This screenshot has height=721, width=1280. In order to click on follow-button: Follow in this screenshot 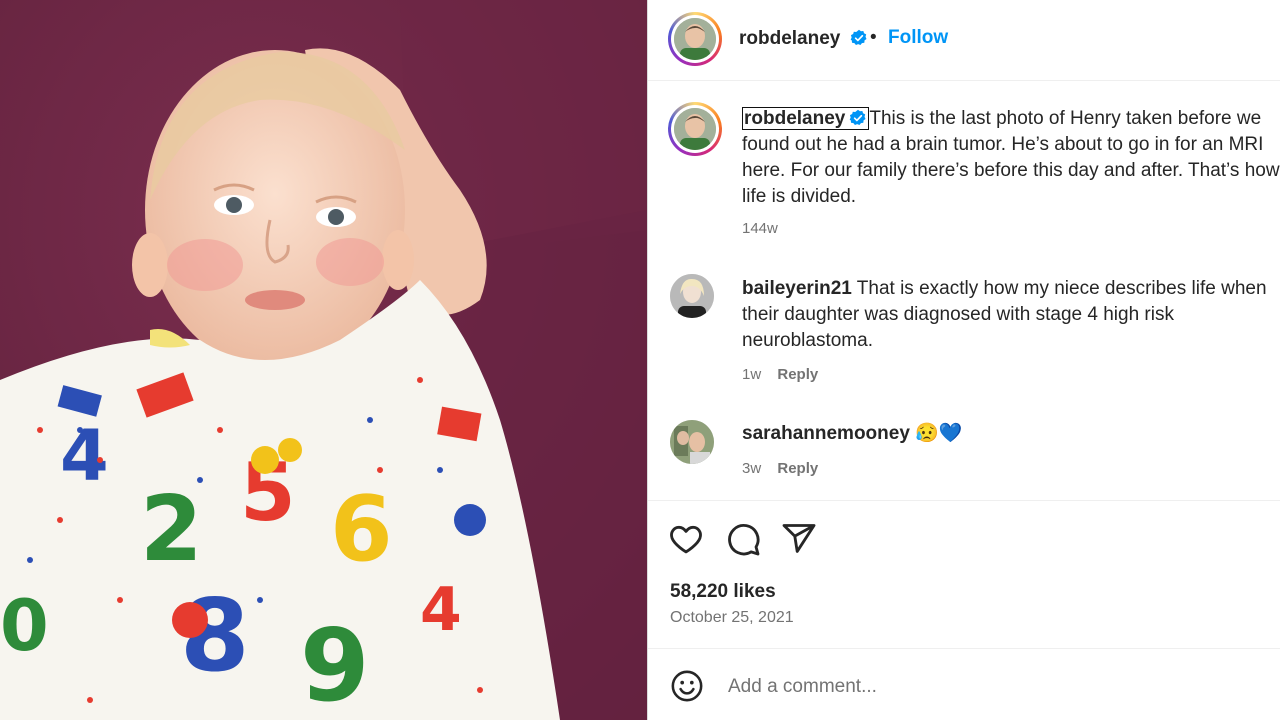, I will do `click(918, 38)`.